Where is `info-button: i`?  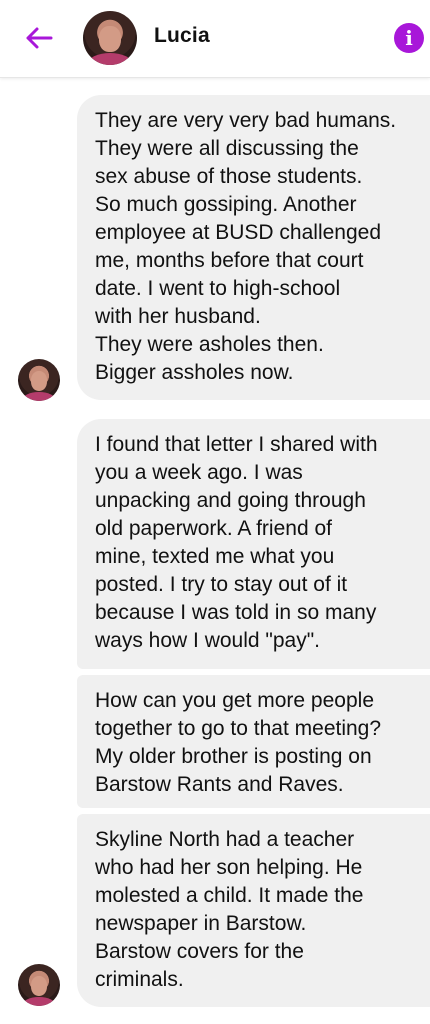
info-button: i is located at coordinates (409, 38).